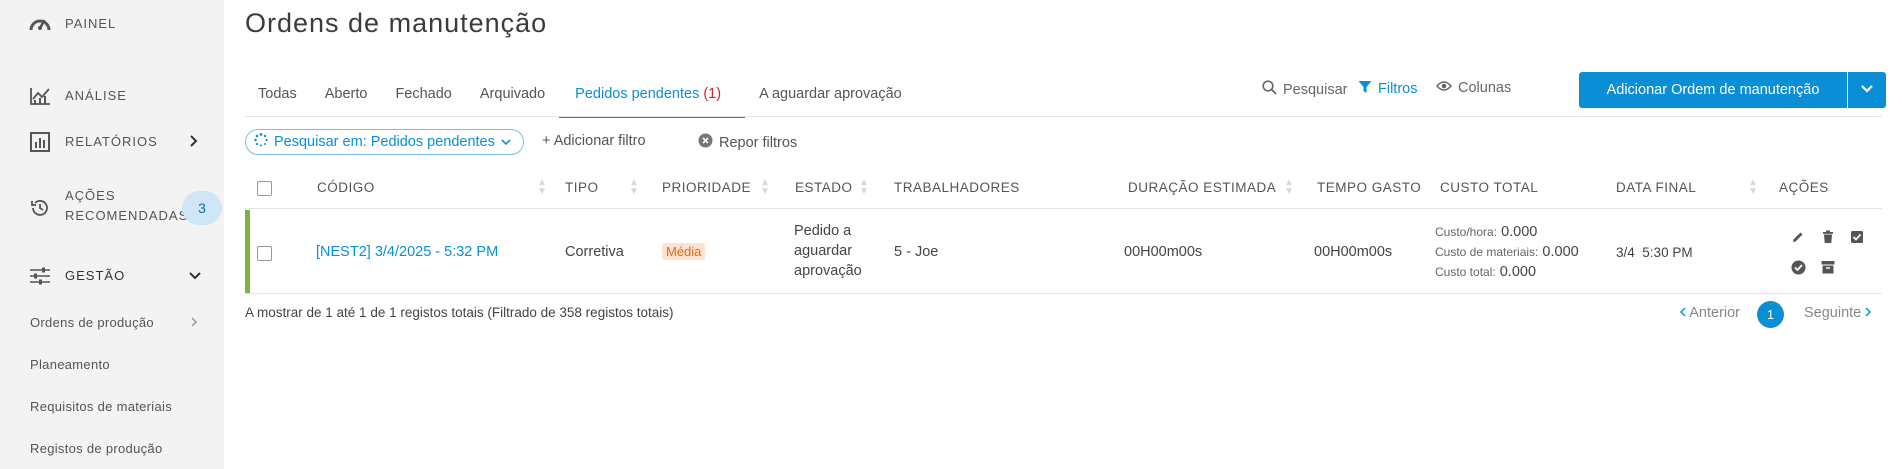  Describe the element at coordinates (247, 252) in the screenshot. I see `status-color-bar` at that location.